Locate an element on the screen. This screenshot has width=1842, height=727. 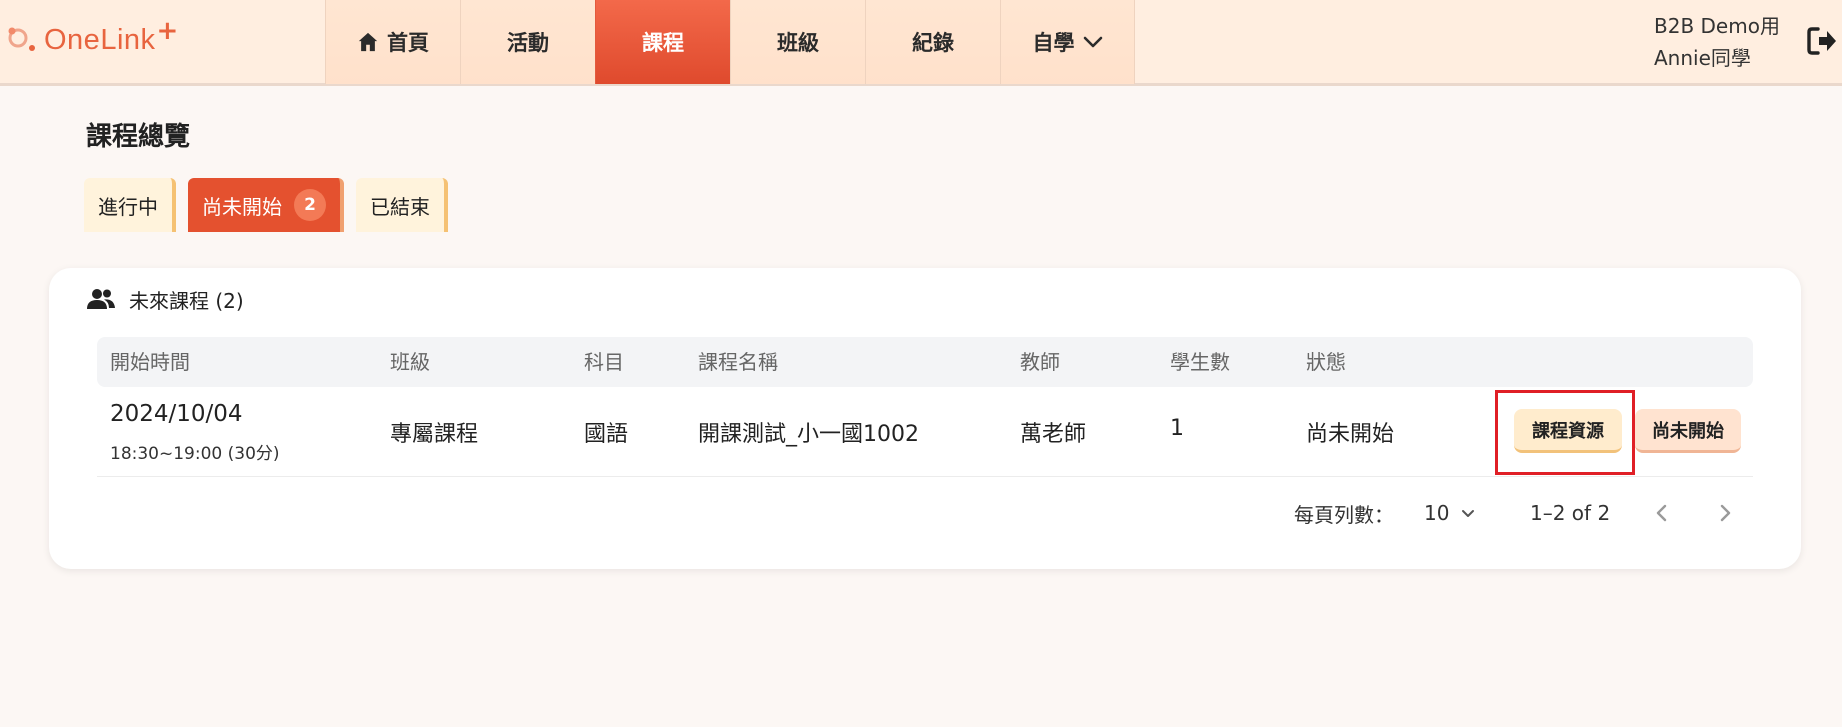
nav-home: 首頁 is located at coordinates (392, 42).